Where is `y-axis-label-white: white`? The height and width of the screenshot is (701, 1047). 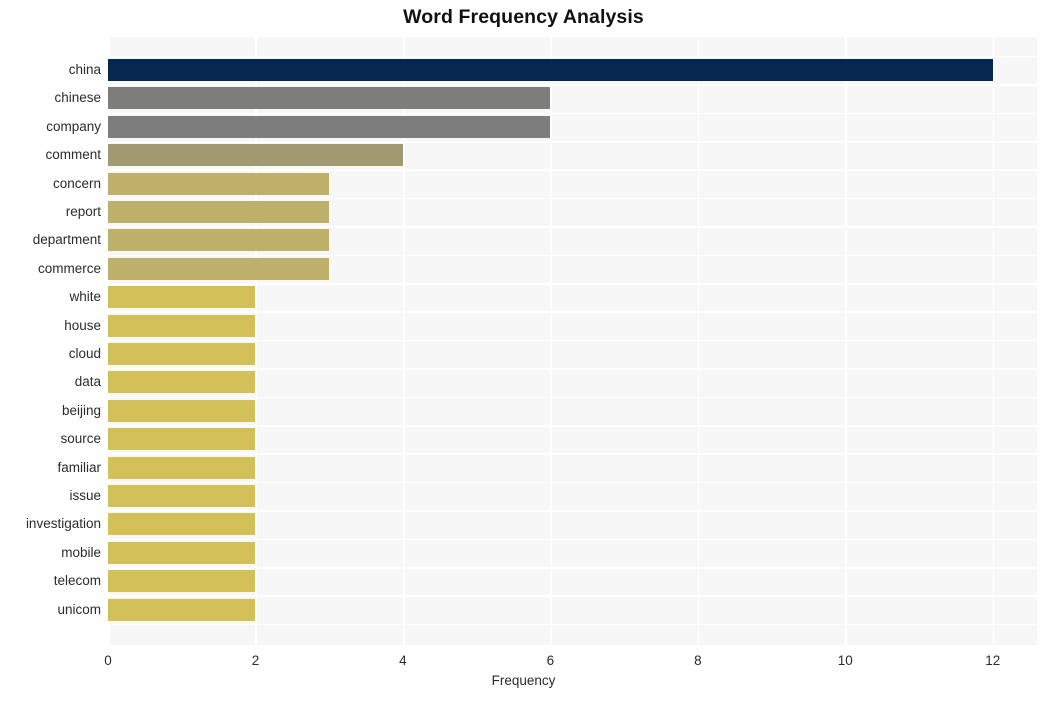
y-axis-label-white: white is located at coordinates (85, 297).